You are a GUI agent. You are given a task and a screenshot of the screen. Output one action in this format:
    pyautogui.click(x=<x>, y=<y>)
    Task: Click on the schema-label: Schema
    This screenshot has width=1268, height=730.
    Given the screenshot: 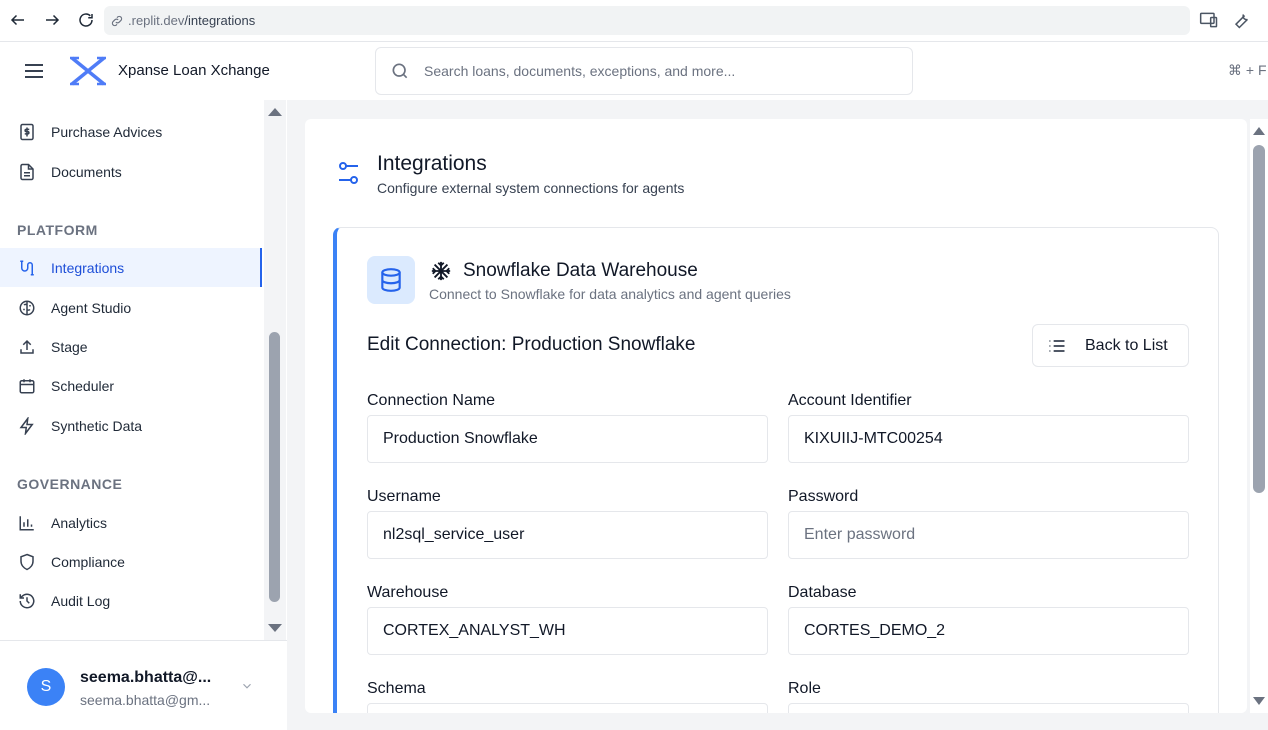 What is the action you would take?
    pyautogui.click(x=396, y=688)
    